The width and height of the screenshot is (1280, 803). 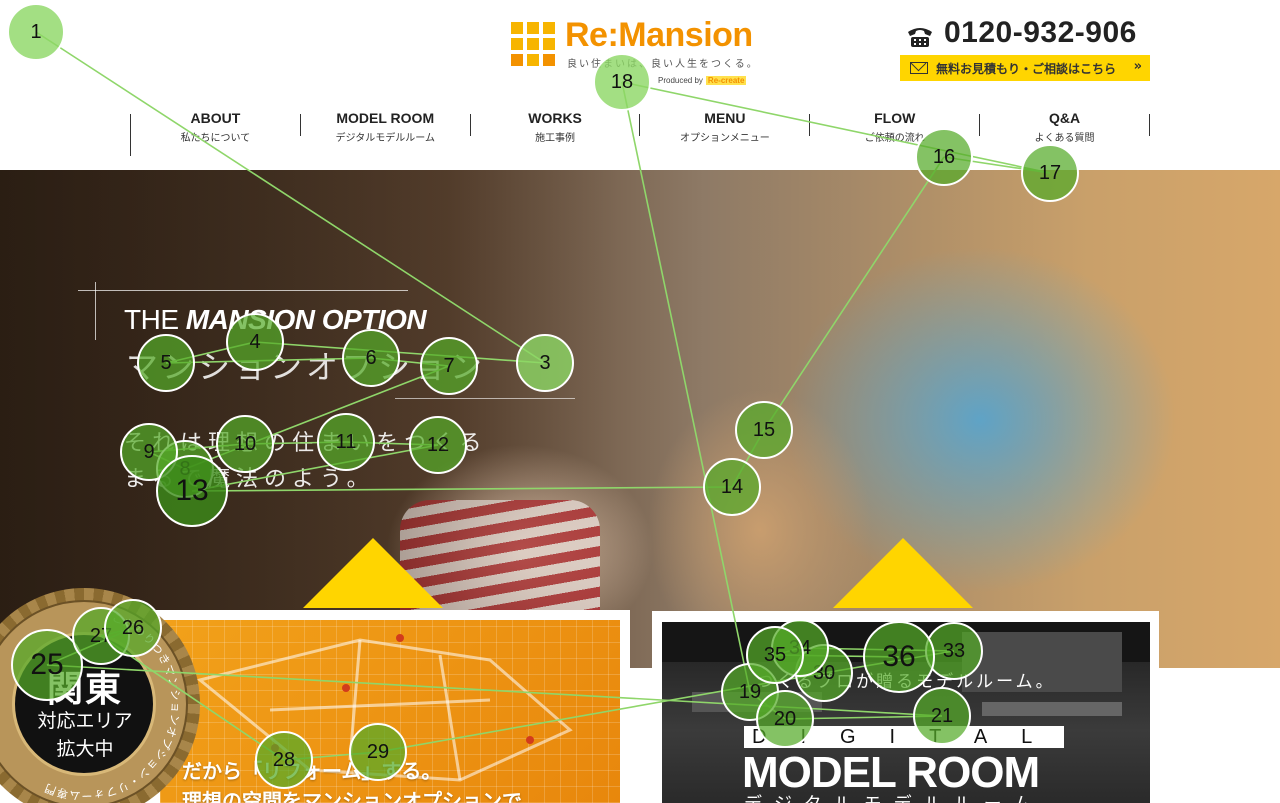 What do you see at coordinates (764, 430) in the screenshot?
I see `gaze-point: 15` at bounding box center [764, 430].